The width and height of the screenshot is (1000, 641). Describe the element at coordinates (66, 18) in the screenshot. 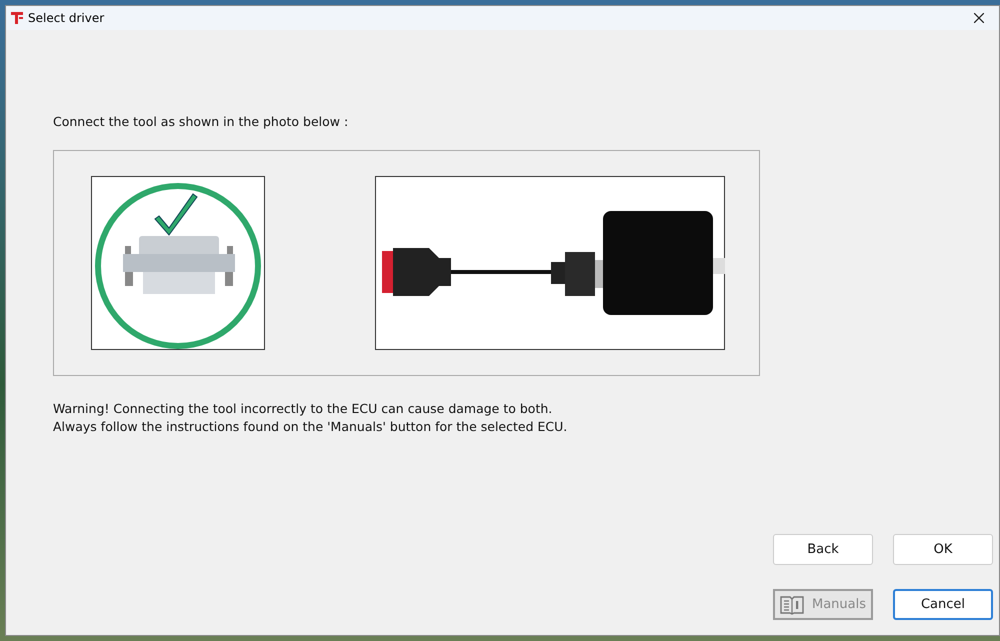

I see `window-title: Select driver` at that location.